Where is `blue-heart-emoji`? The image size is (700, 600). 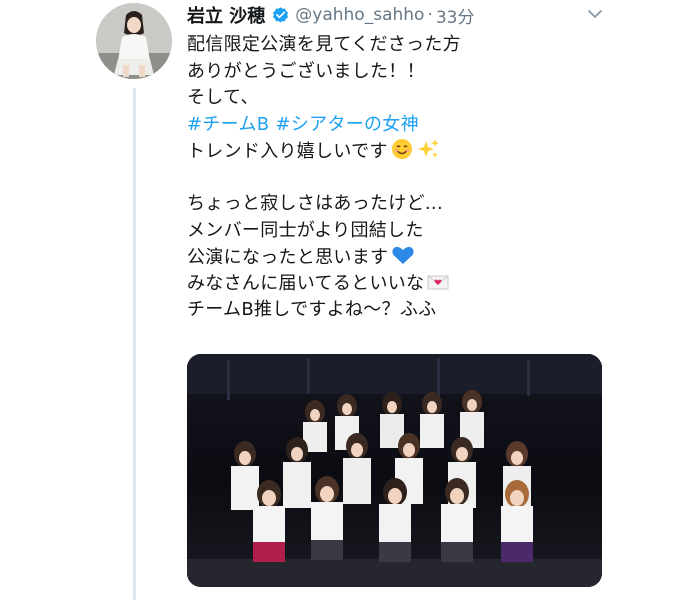
blue-heart-emoji is located at coordinates (403, 259).